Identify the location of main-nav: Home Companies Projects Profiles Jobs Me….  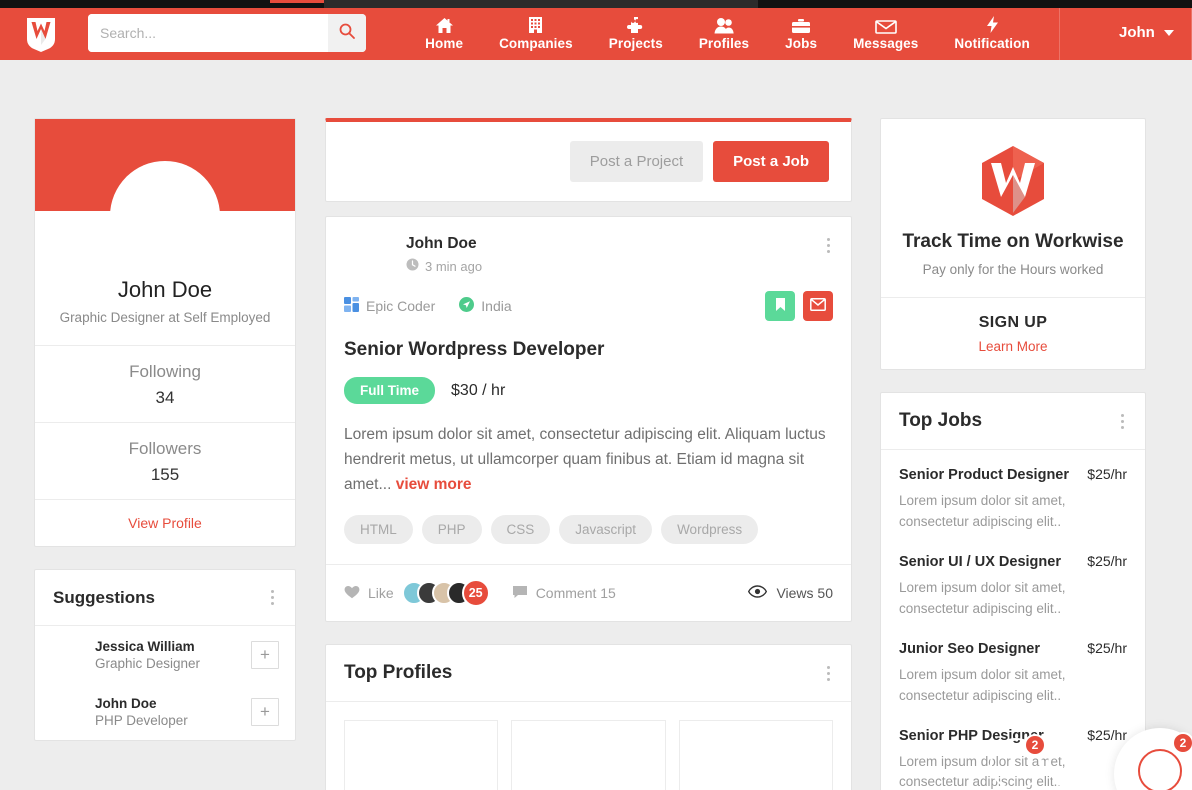
(727, 33).